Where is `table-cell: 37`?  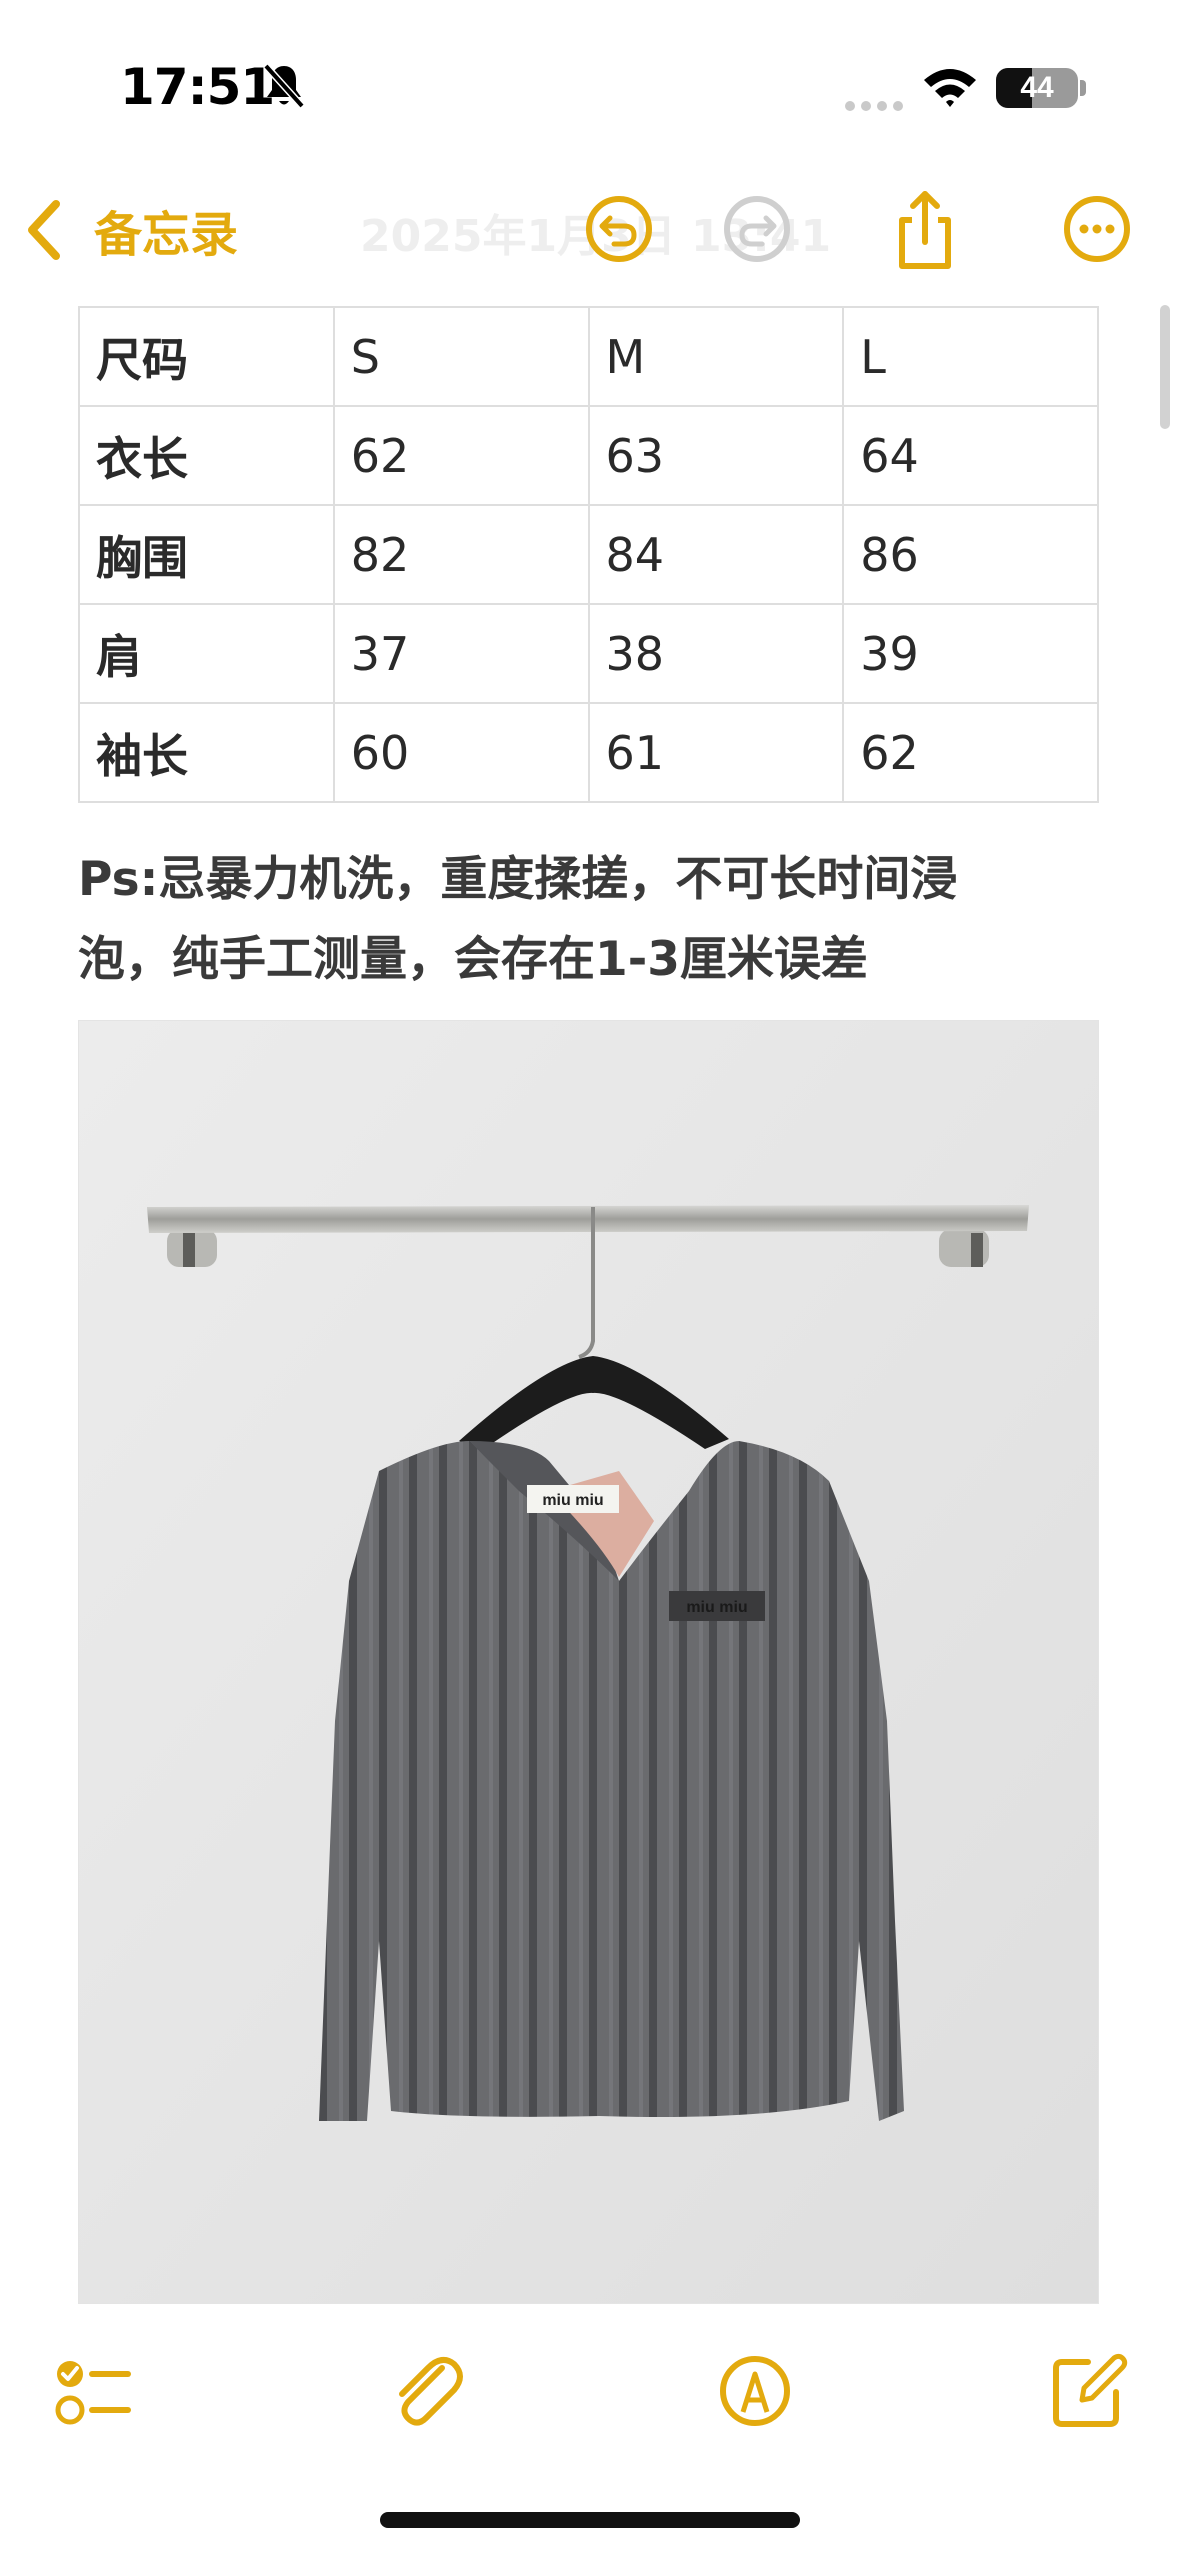
table-cell: 37 is located at coordinates (461, 653).